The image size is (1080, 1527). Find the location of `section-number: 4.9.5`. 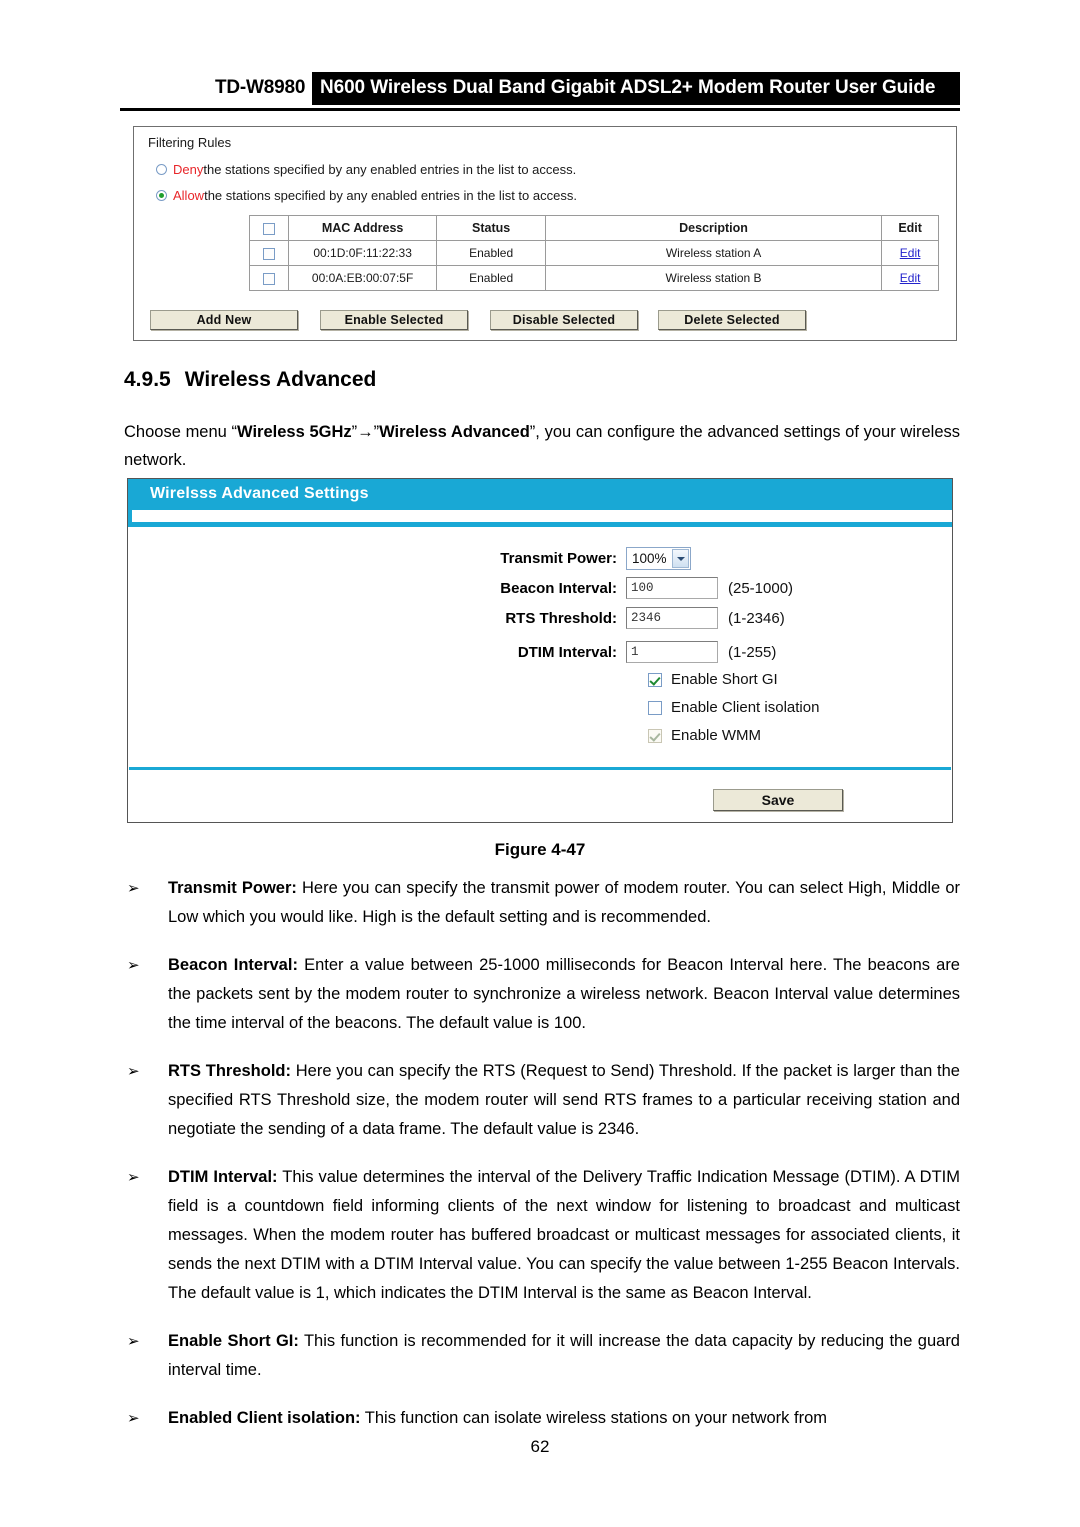

section-number: 4.9.5 is located at coordinates (147, 379).